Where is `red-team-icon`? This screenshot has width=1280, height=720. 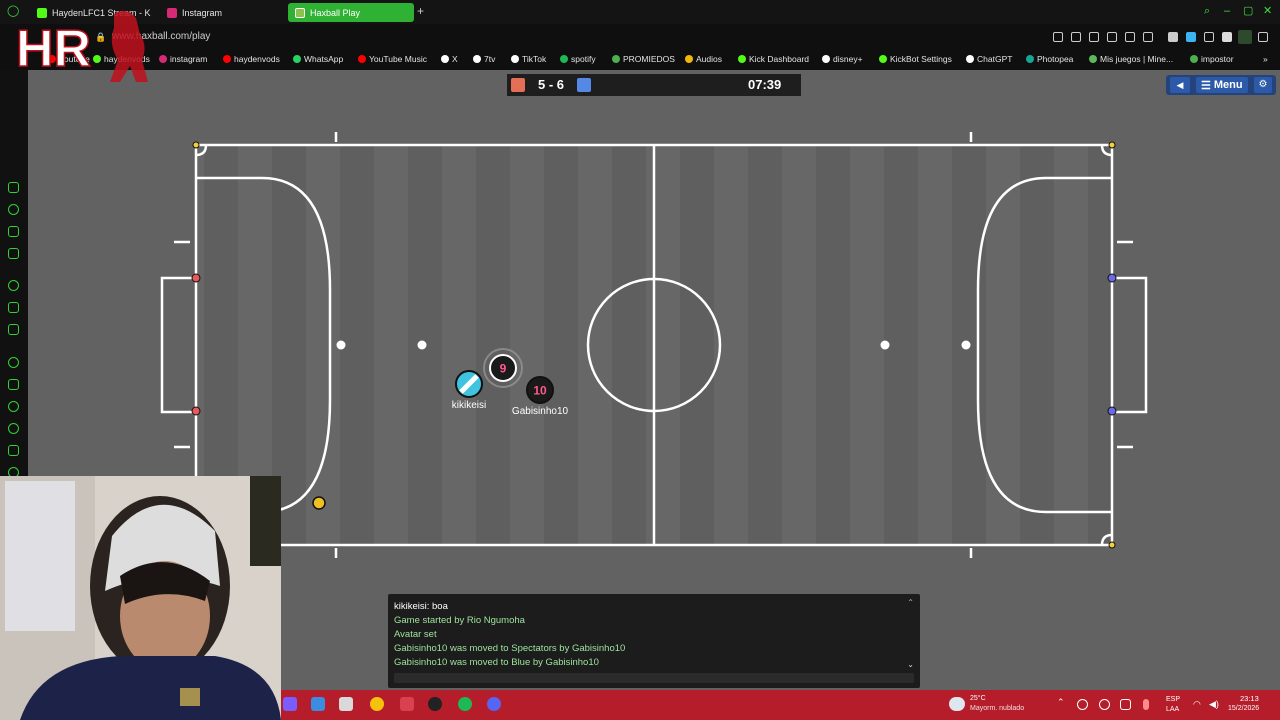 red-team-icon is located at coordinates (518, 85).